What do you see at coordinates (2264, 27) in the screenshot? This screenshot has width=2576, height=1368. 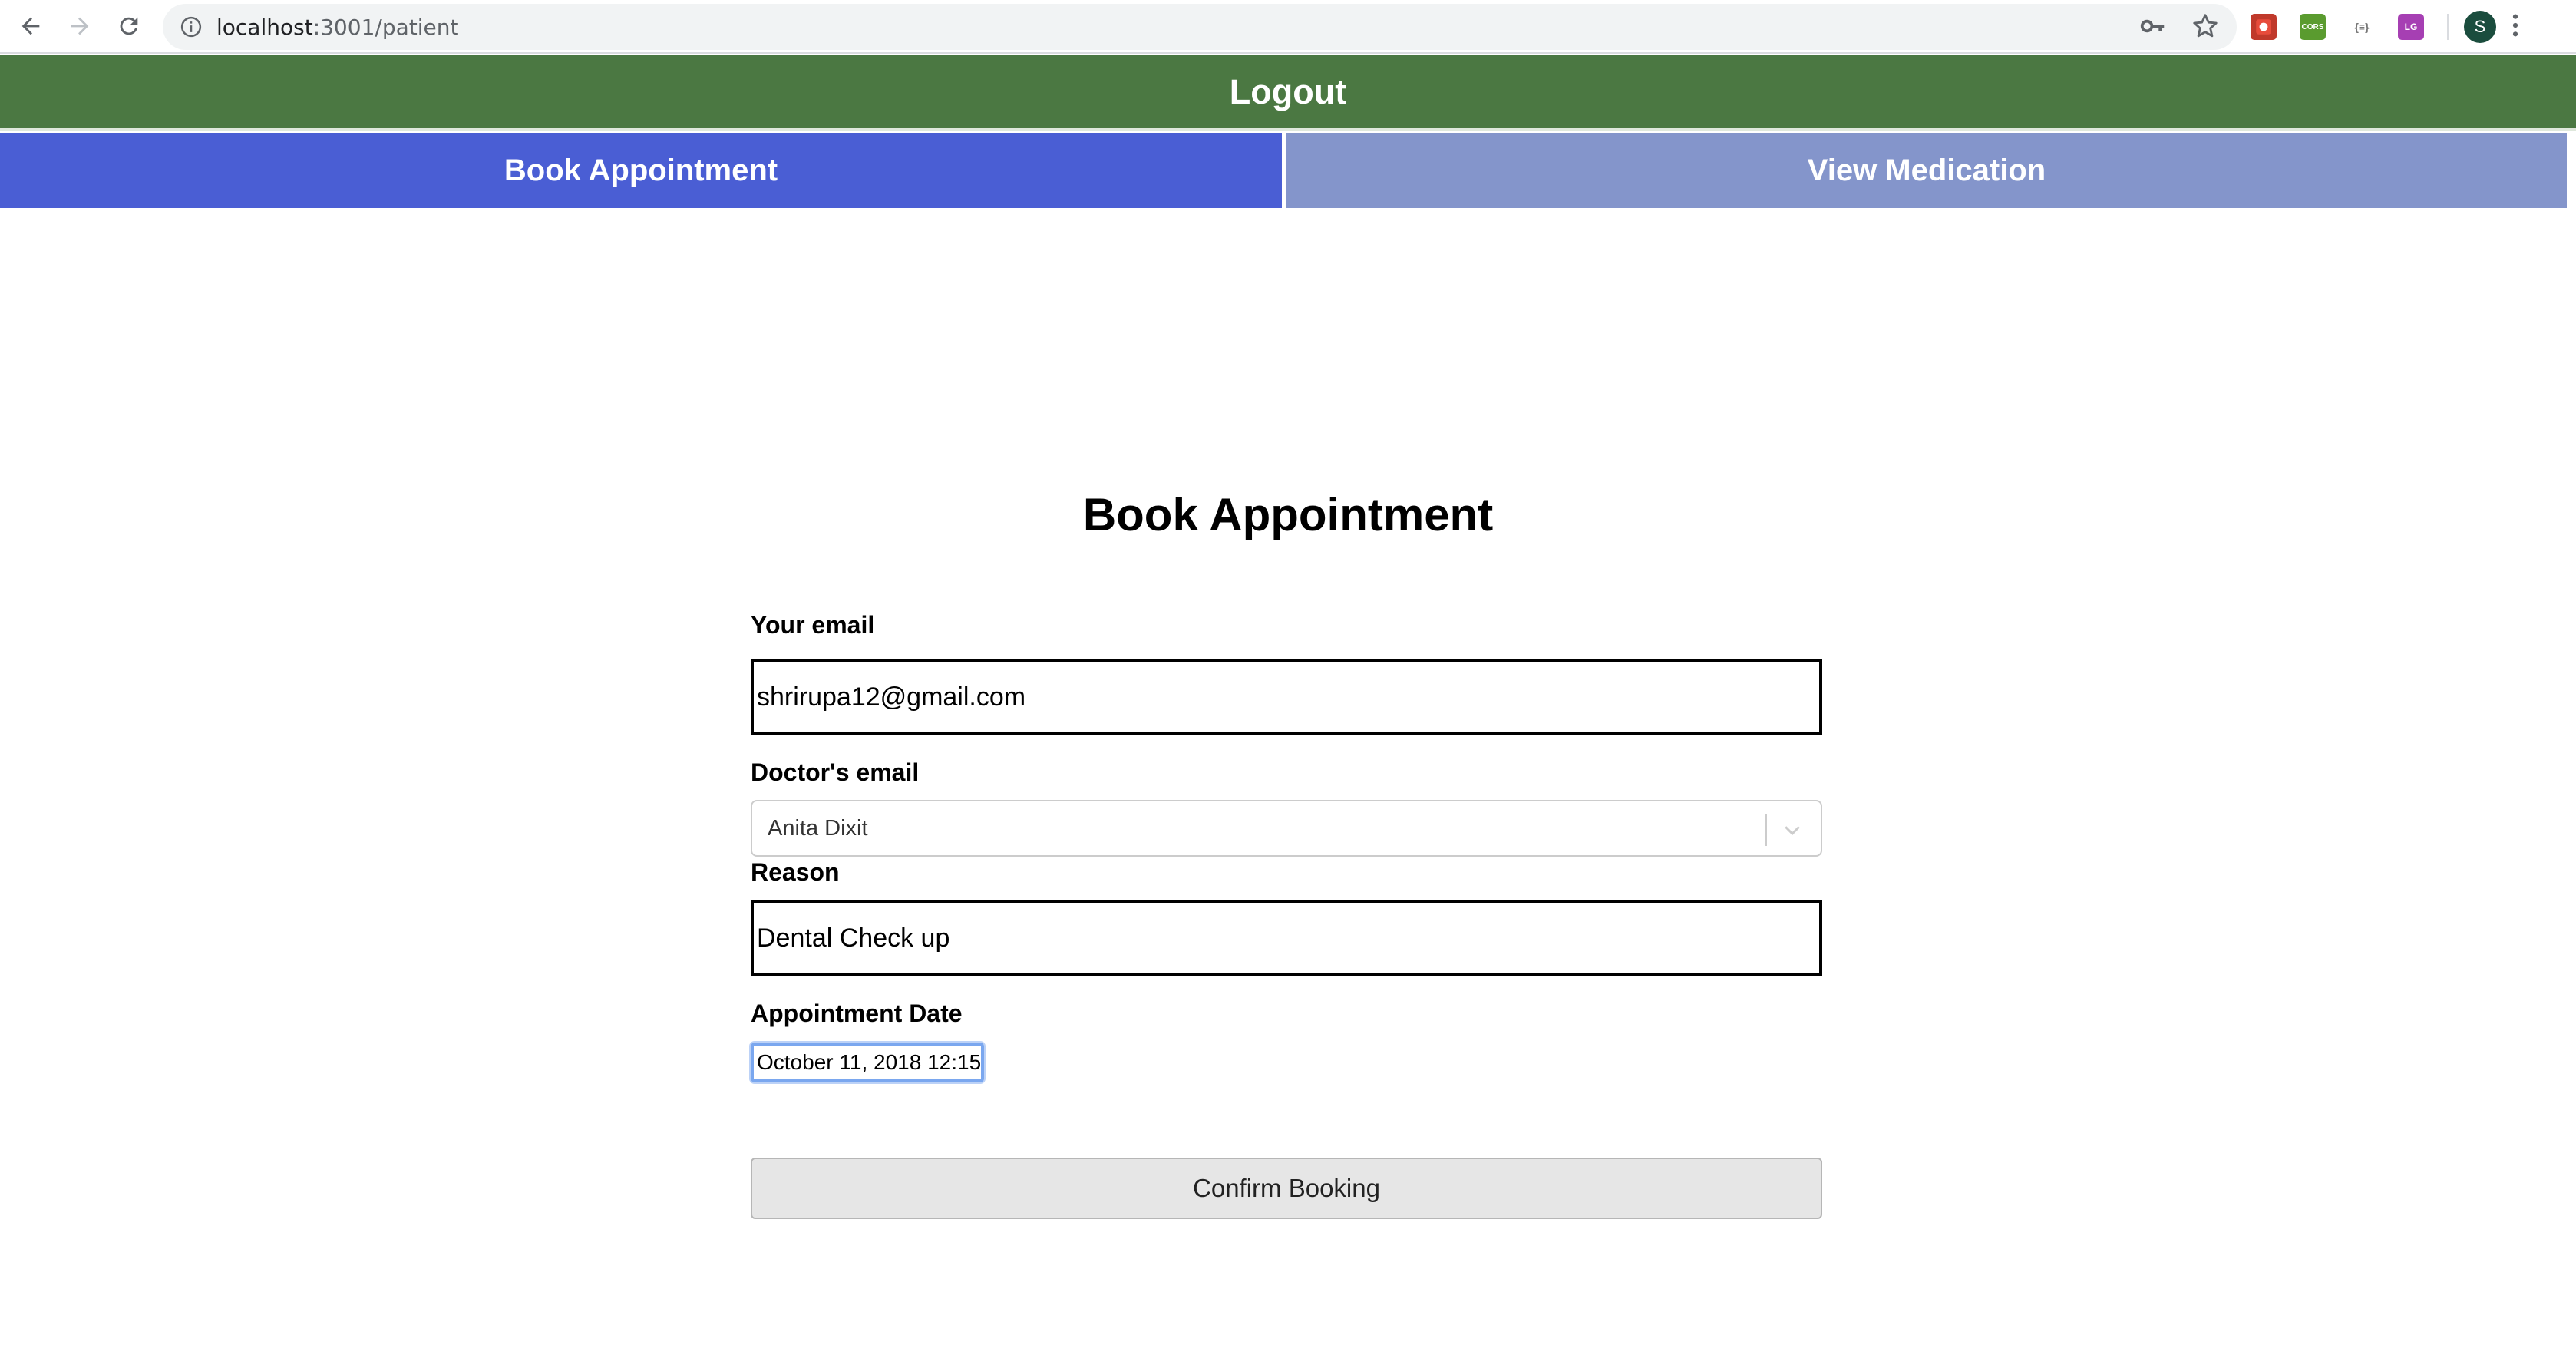 I see `ext-red-icon` at bounding box center [2264, 27].